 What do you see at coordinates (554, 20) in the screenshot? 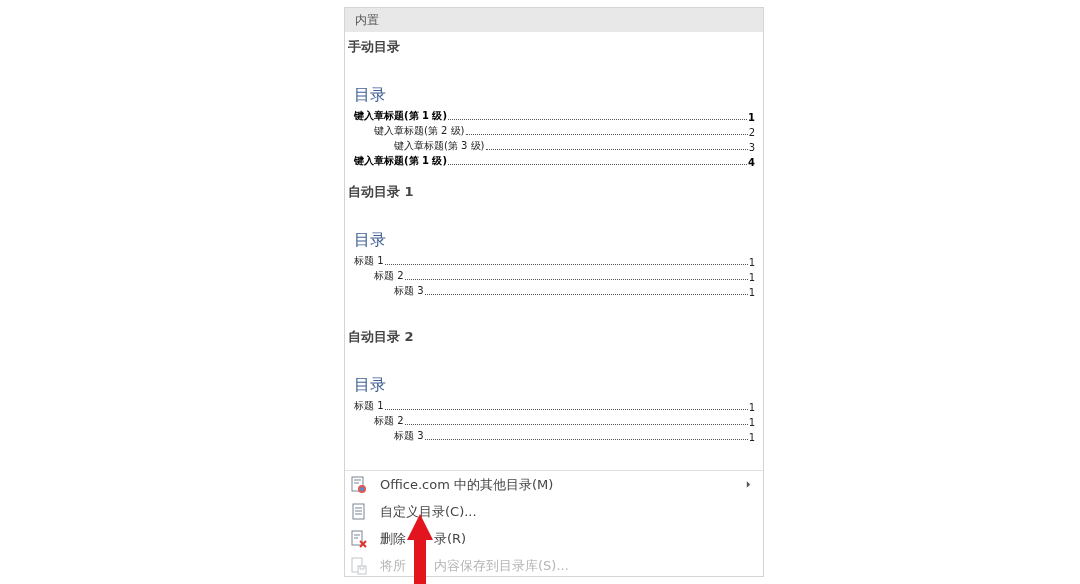
I see `section-header: 内置` at bounding box center [554, 20].